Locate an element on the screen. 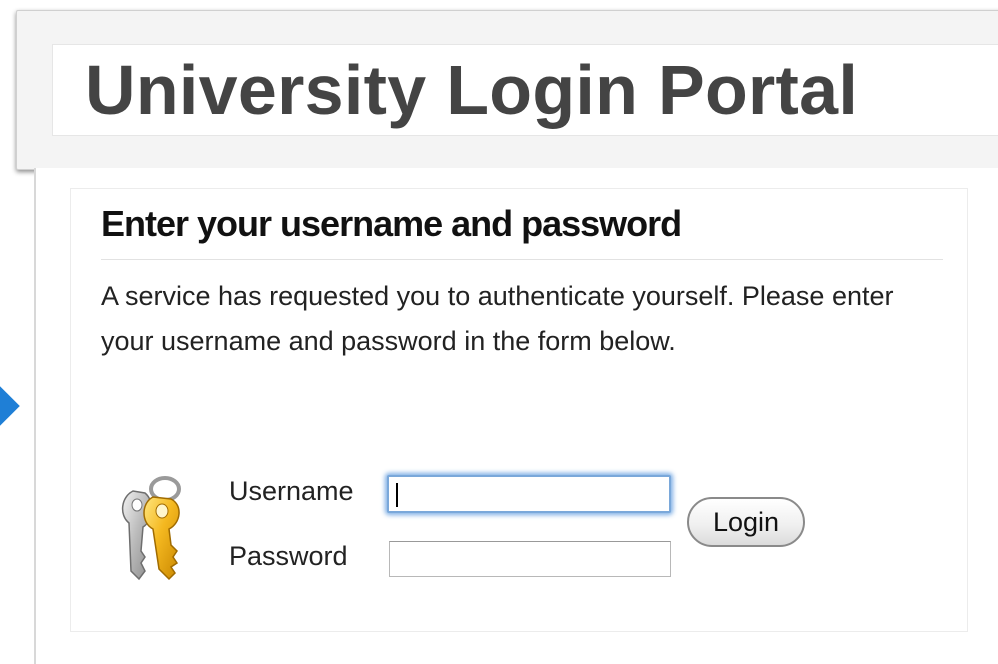  username-input is located at coordinates (529, 494).